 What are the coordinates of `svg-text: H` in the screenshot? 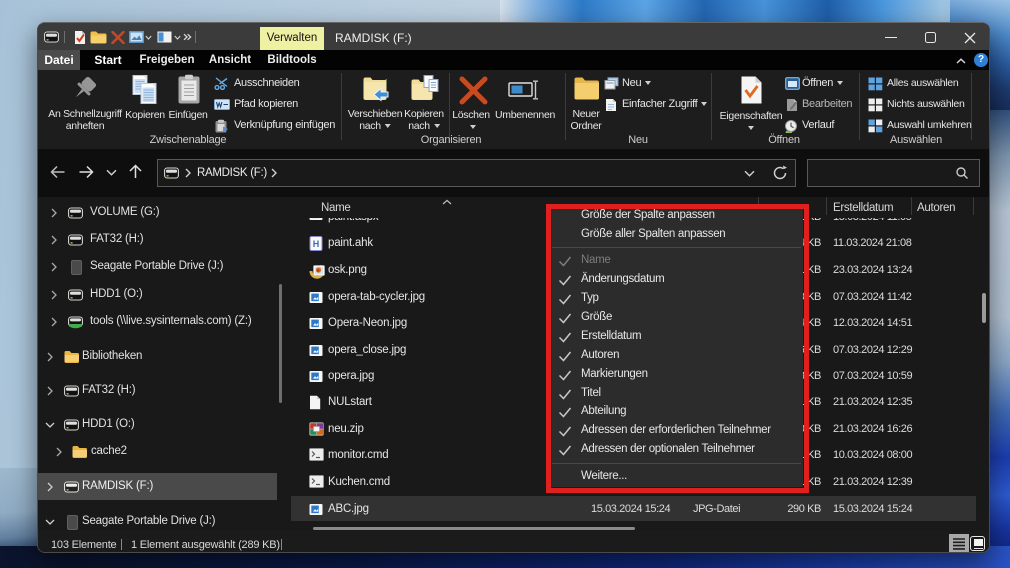 It's located at (316, 244).